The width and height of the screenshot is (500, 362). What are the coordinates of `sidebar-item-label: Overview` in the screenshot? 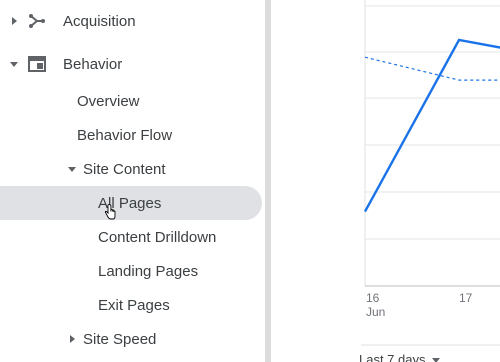 It's located at (108, 101).